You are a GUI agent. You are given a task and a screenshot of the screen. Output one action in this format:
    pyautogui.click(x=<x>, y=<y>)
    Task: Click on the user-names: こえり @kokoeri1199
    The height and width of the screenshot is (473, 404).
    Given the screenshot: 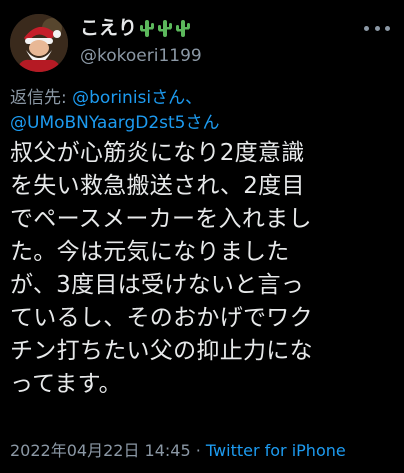 What is the action you would take?
    pyautogui.click(x=141, y=41)
    